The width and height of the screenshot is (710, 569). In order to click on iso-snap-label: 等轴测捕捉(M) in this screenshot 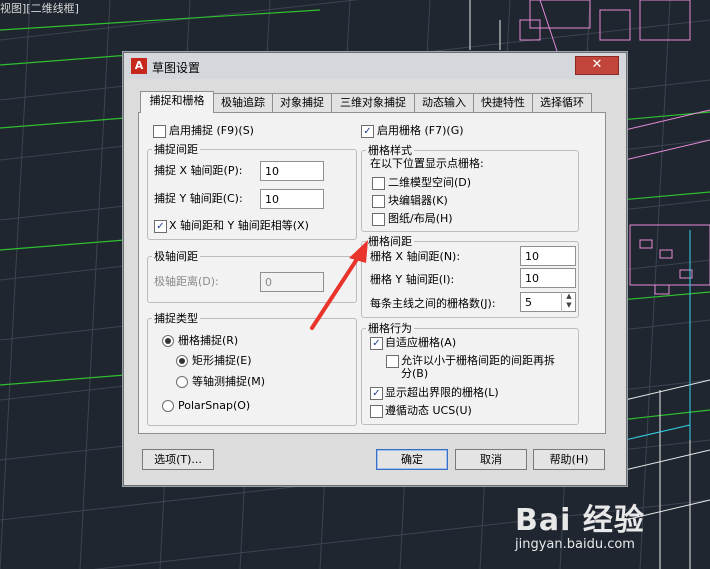, I will do `click(229, 381)`.